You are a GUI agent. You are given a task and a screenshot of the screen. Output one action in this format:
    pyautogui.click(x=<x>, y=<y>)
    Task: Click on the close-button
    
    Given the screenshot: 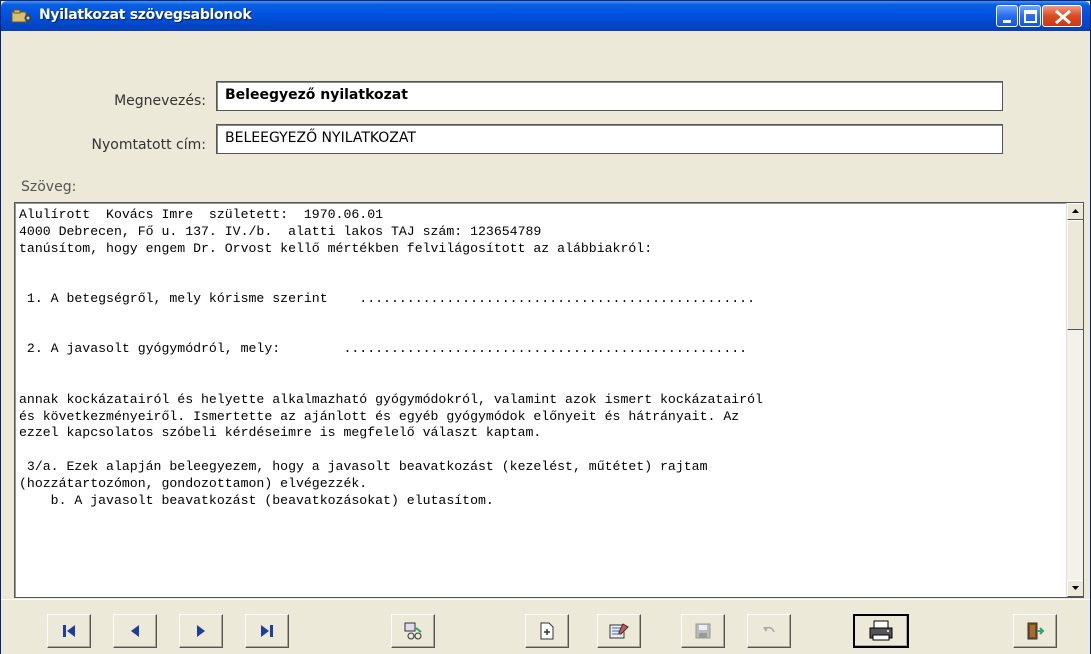 What is the action you would take?
    pyautogui.click(x=1062, y=16)
    